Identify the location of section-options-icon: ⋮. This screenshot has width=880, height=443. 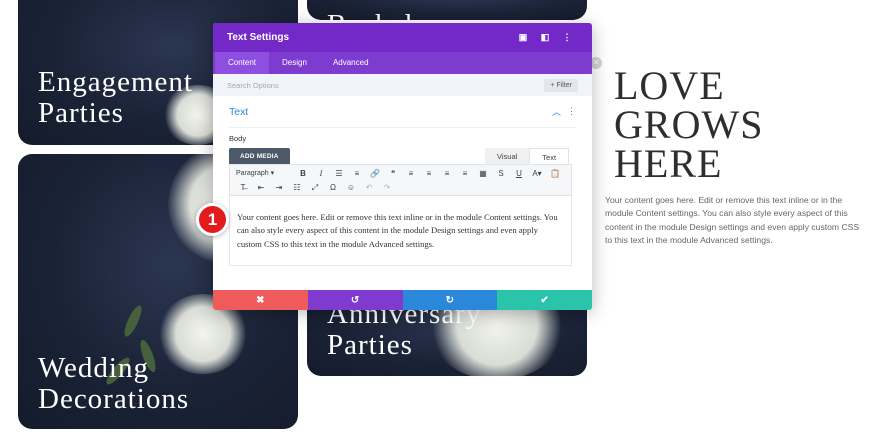
(571, 111).